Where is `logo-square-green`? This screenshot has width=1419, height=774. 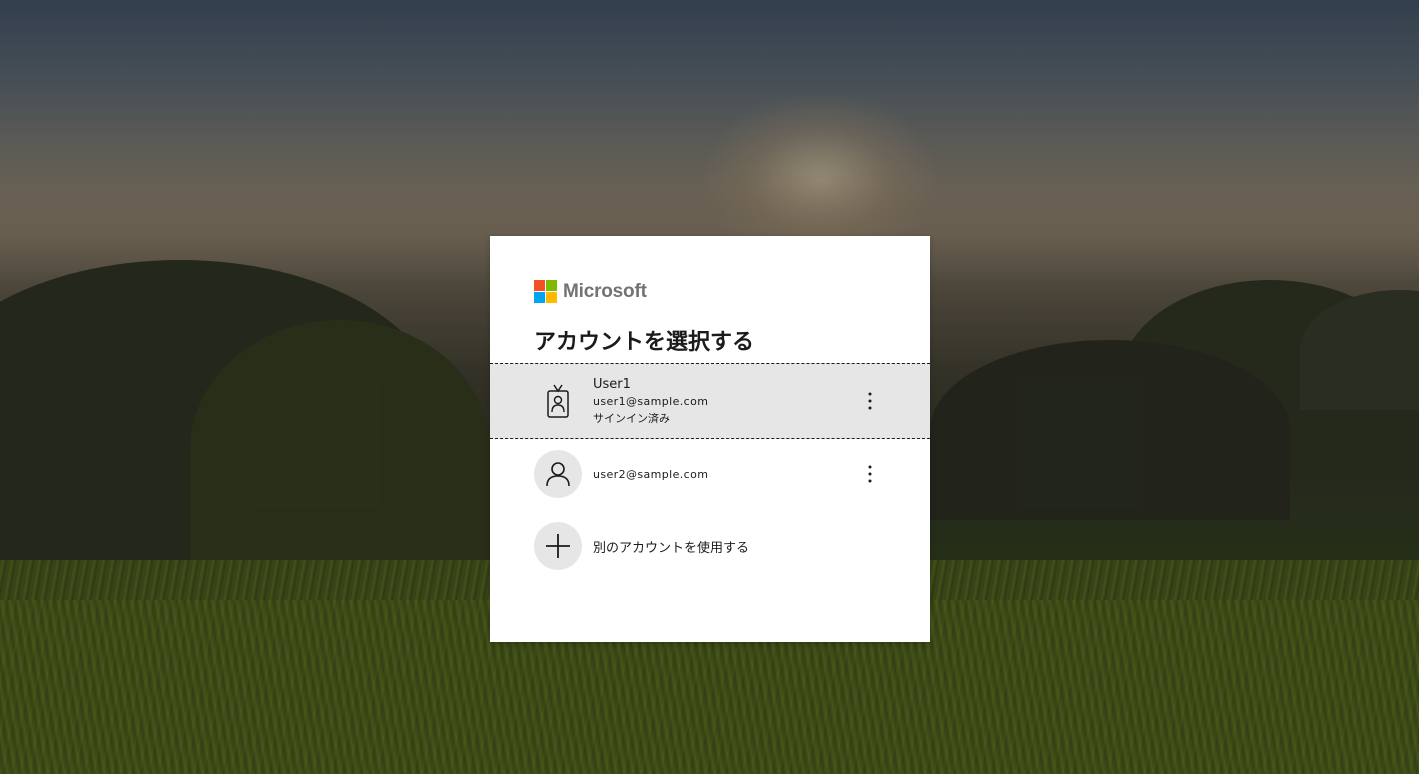 logo-square-green is located at coordinates (551, 285).